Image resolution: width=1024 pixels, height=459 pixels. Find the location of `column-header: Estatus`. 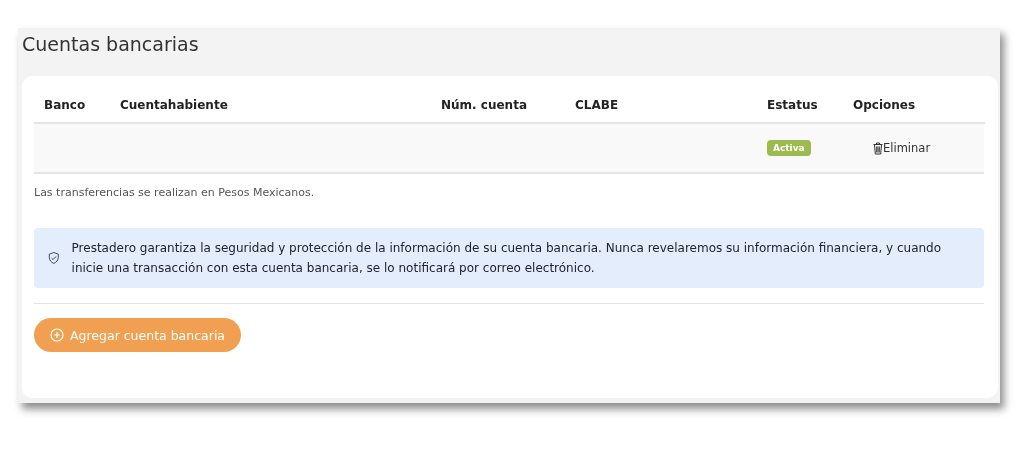

column-header: Estatus is located at coordinates (792, 105).